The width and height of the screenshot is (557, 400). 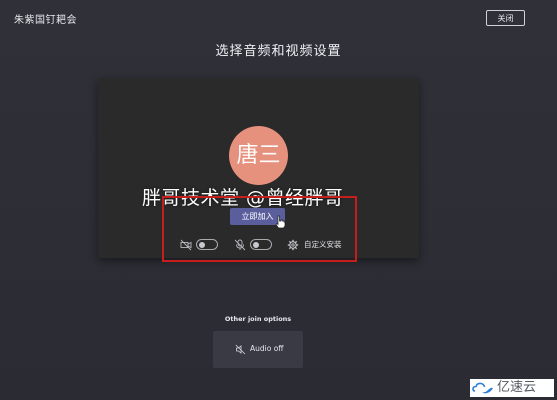 What do you see at coordinates (505, 18) in the screenshot?
I see `close-button: 关闭` at bounding box center [505, 18].